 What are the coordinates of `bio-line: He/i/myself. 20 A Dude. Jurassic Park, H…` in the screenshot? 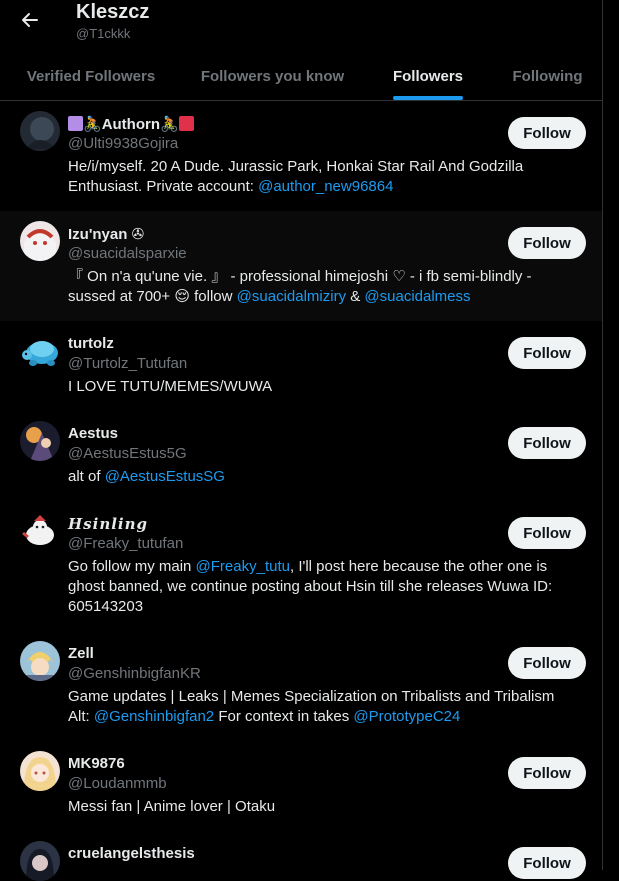 It's located at (296, 166).